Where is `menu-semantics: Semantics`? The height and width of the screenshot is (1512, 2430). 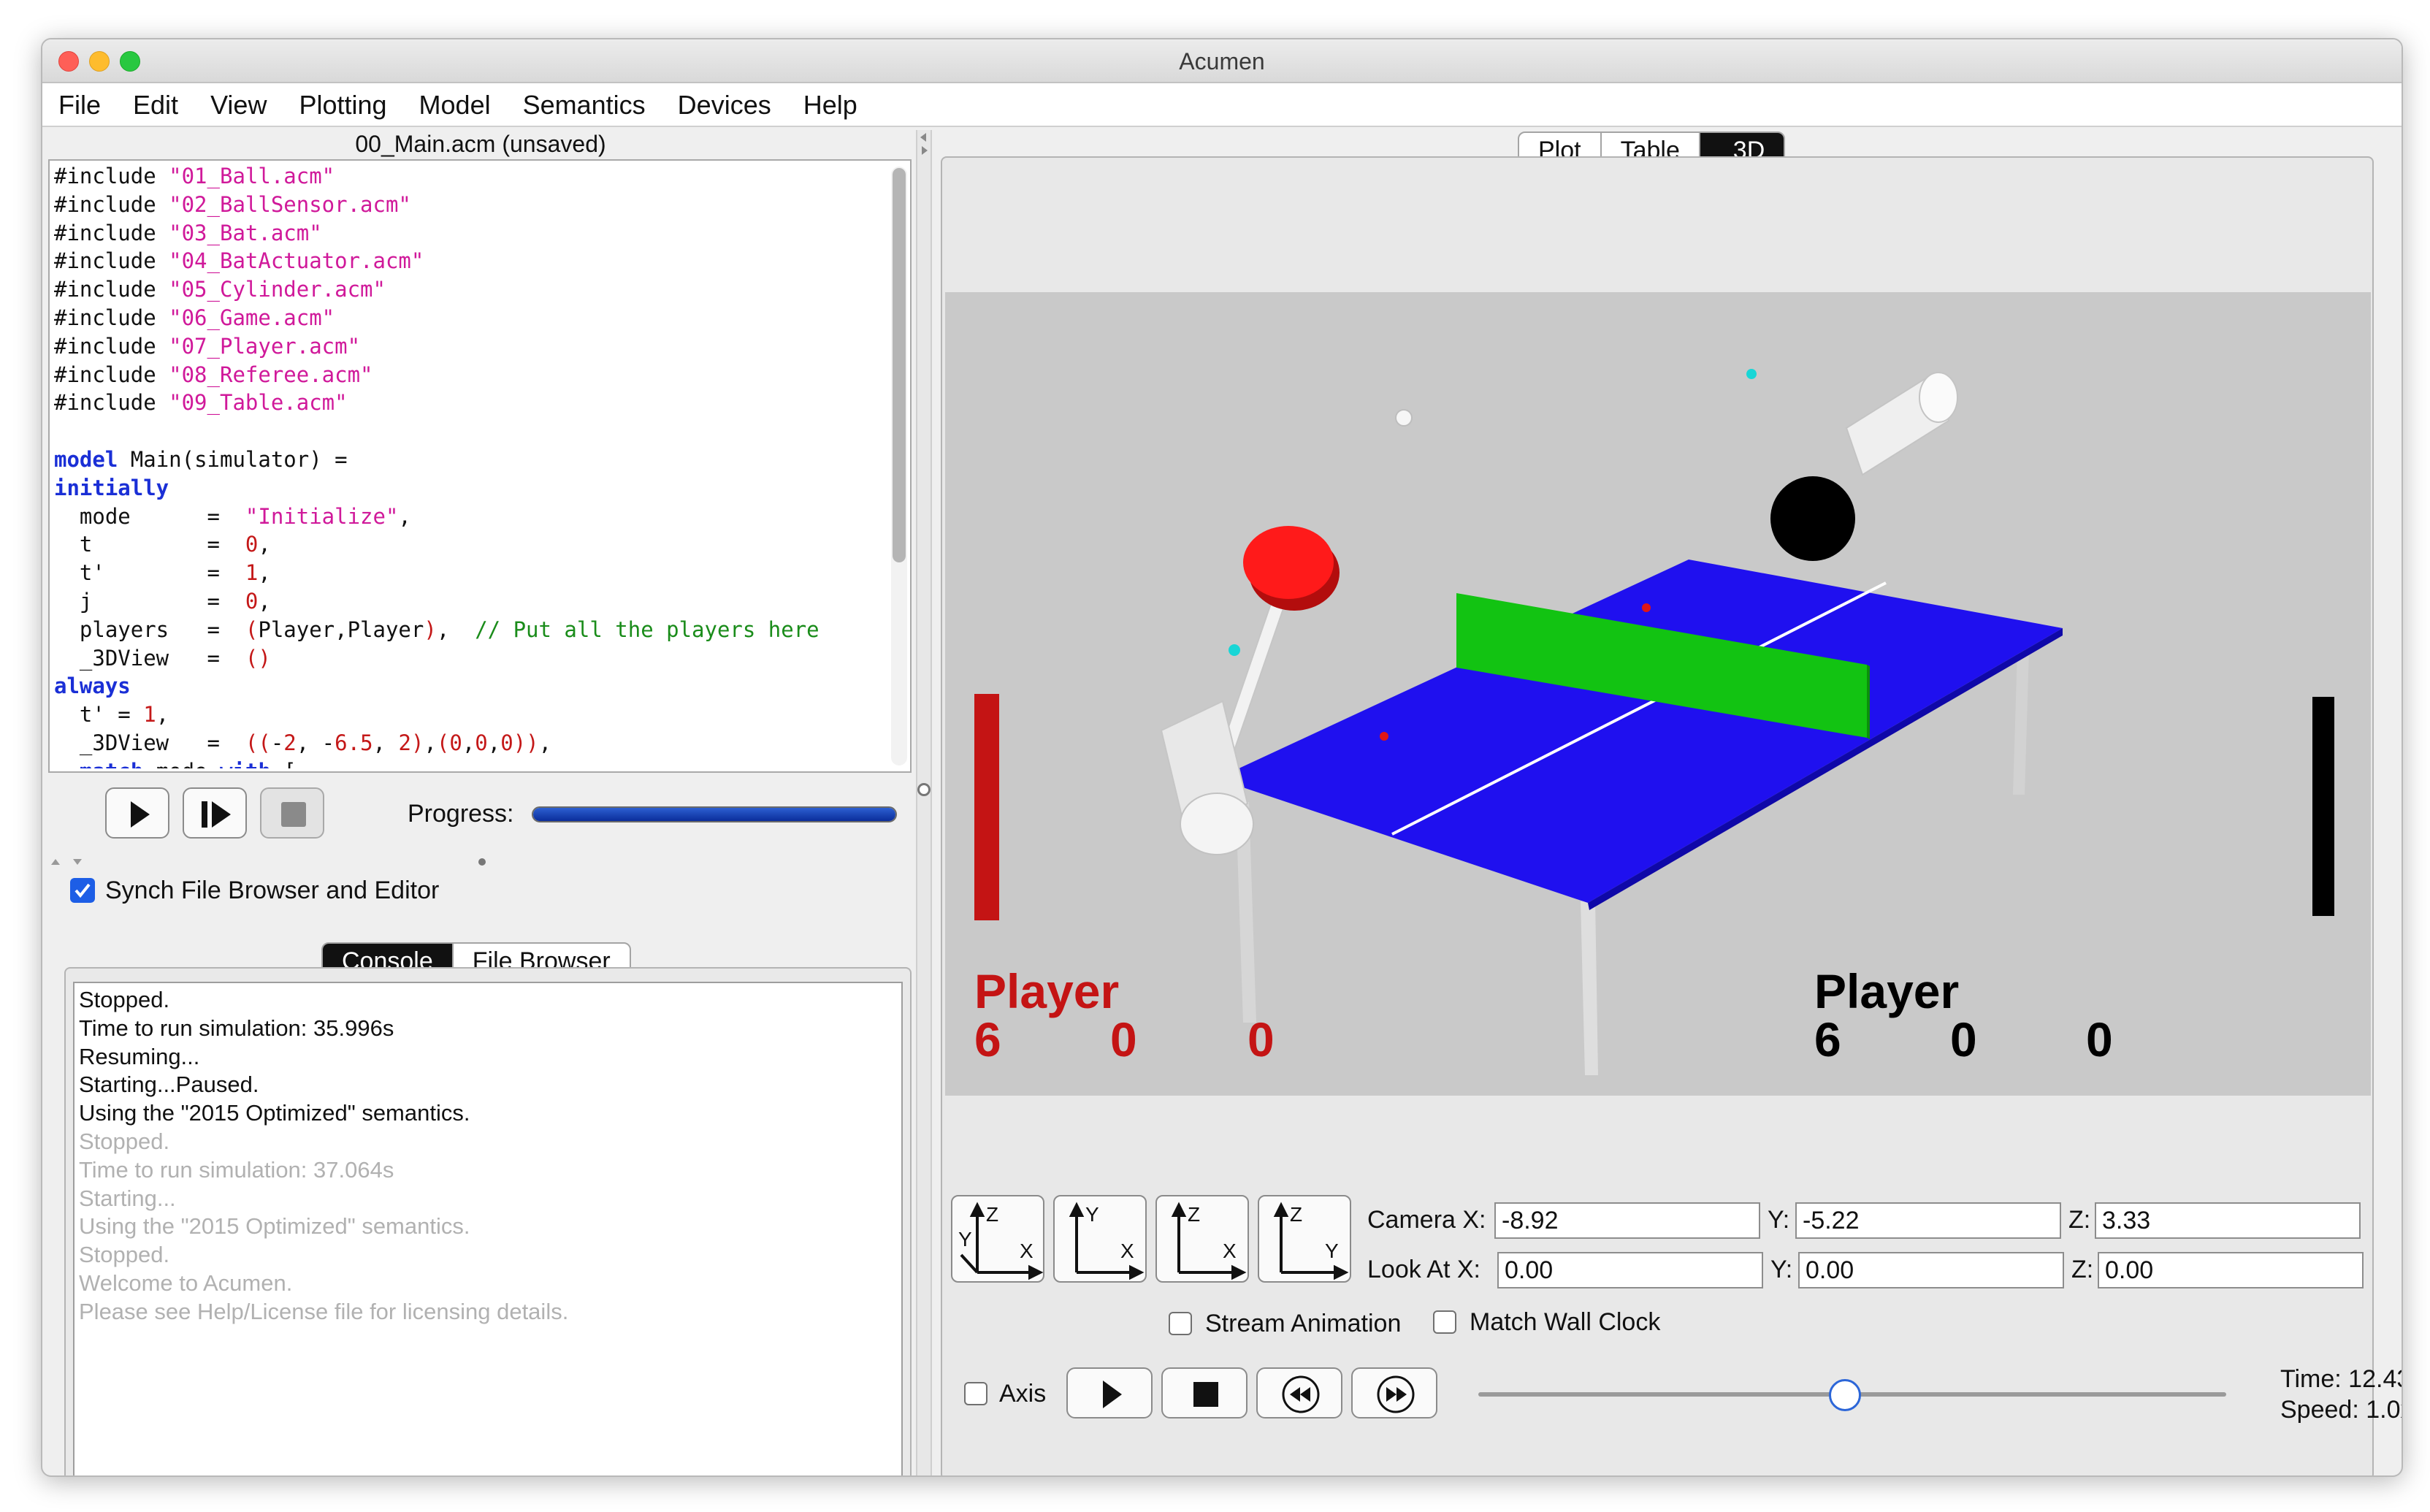
menu-semantics: Semantics is located at coordinates (584, 105).